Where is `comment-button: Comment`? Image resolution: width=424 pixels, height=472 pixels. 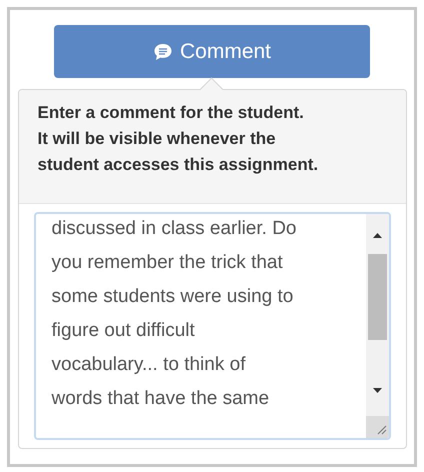
comment-button: Comment is located at coordinates (212, 51).